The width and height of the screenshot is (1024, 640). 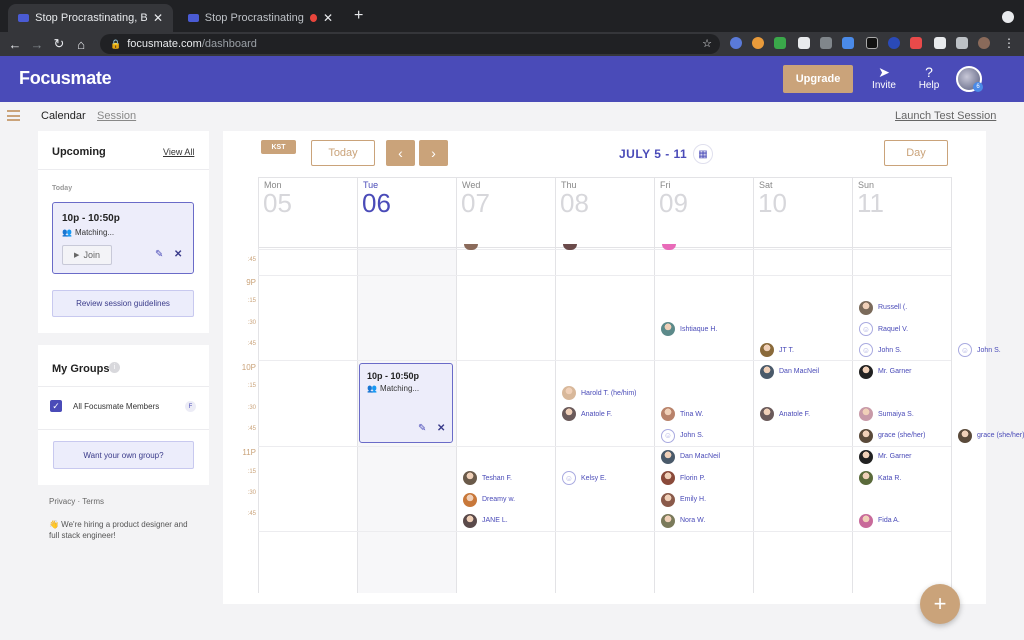 What do you see at coordinates (880, 478) in the screenshot?
I see `calendar-person-slot: Kata R.` at bounding box center [880, 478].